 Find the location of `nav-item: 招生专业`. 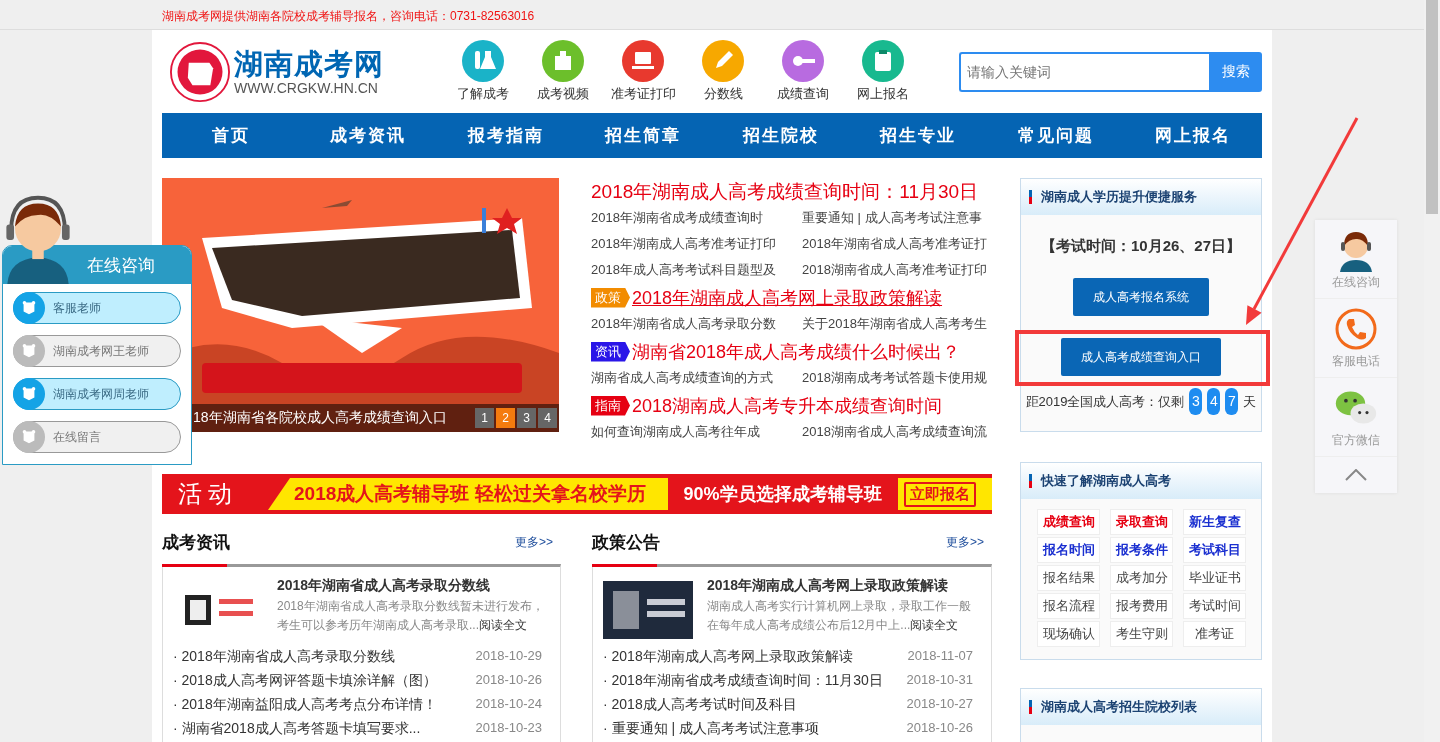

nav-item: 招生专业 is located at coordinates (918, 135).